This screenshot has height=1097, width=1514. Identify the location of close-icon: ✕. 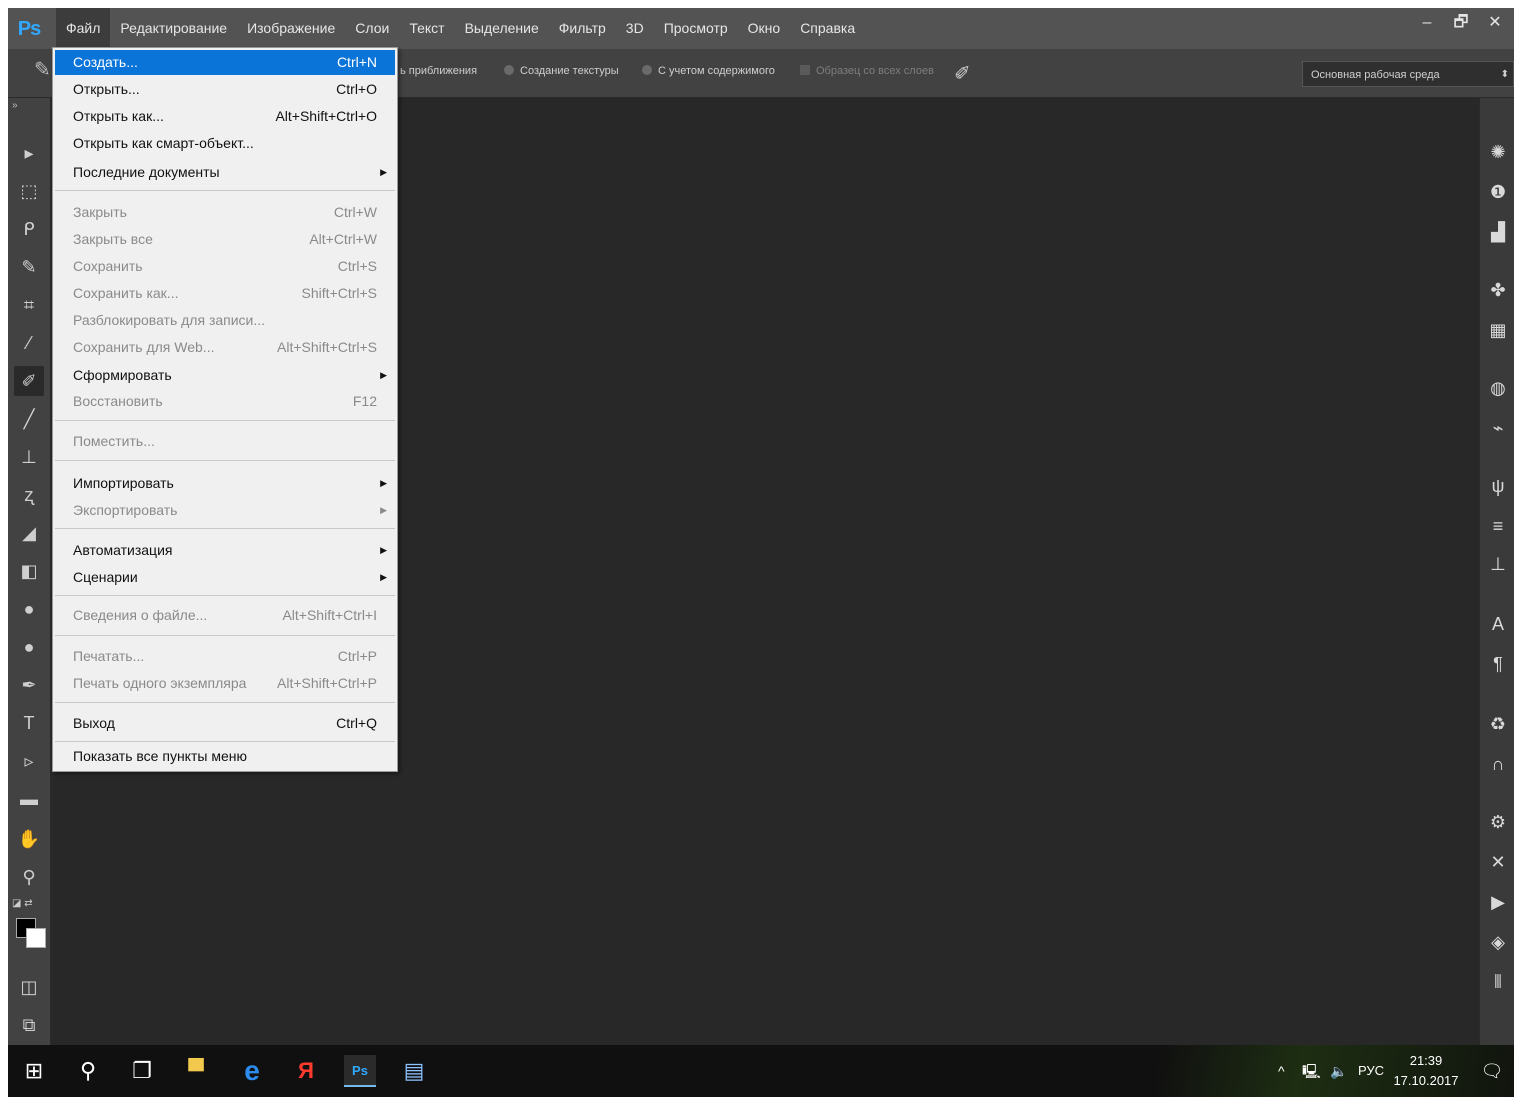
(1495, 23).